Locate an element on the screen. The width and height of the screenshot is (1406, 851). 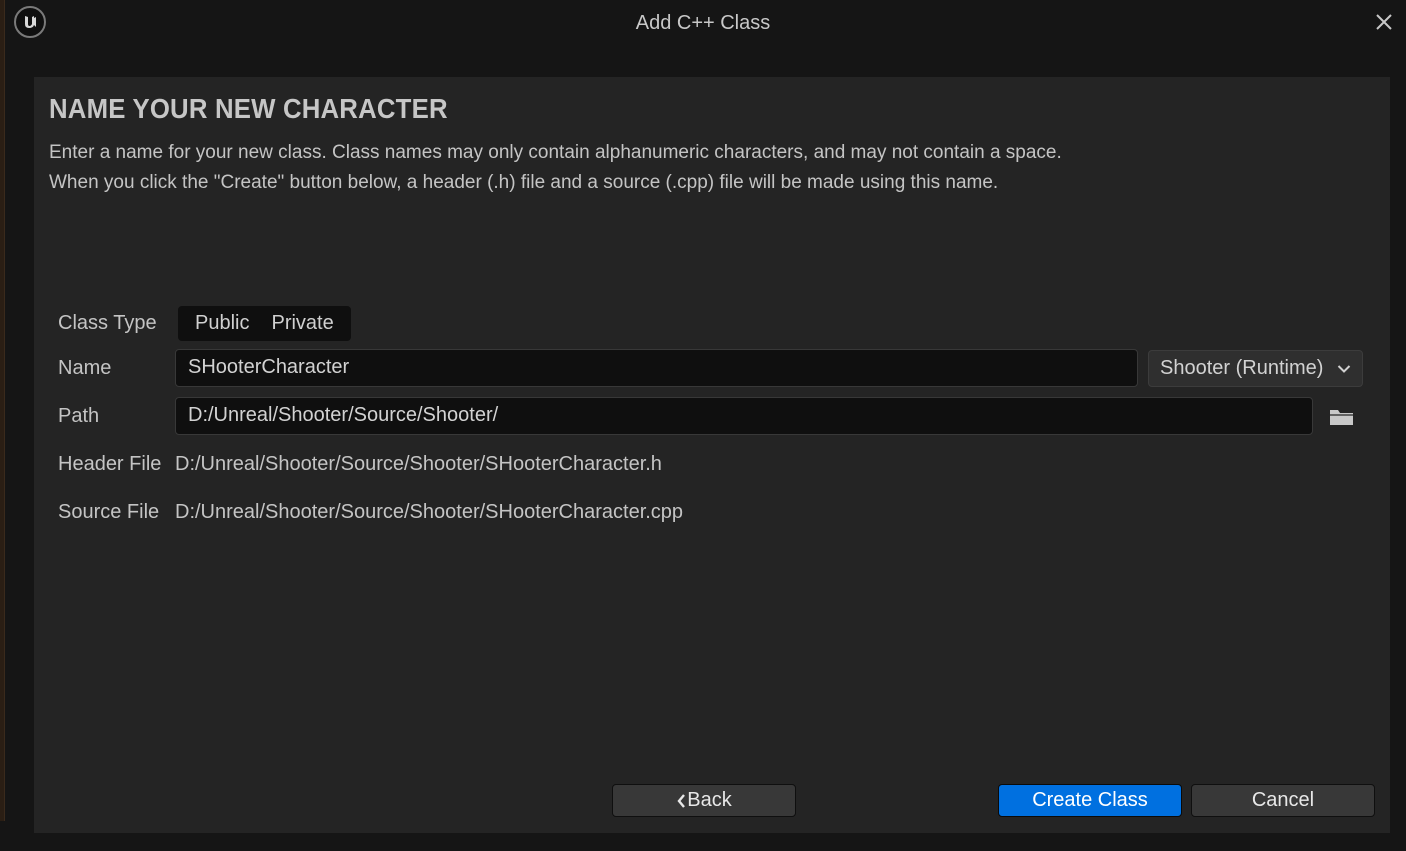
chevron-left-icon is located at coordinates (681, 801).